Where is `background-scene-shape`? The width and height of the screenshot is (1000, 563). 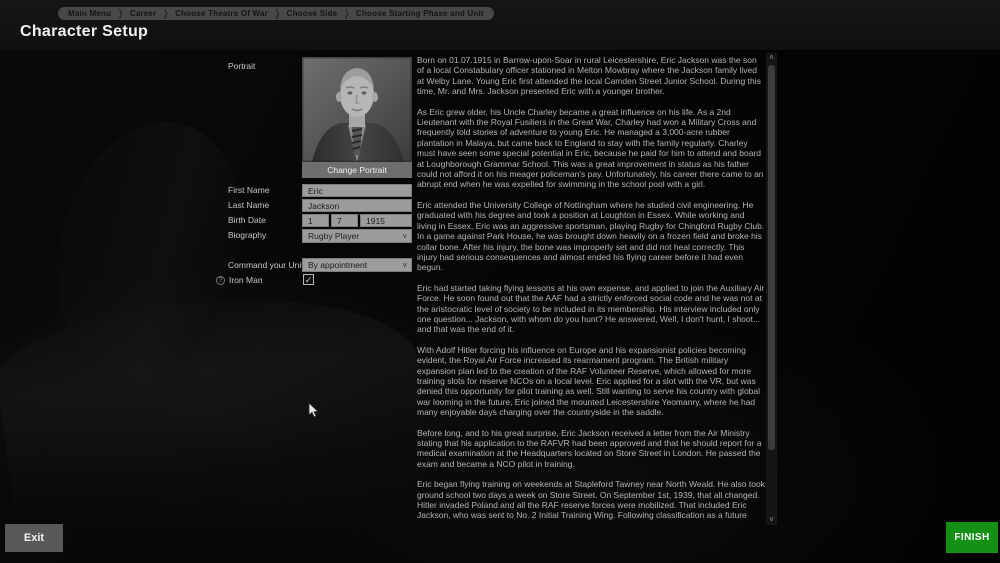
background-scene-shape is located at coordinates (150, 250).